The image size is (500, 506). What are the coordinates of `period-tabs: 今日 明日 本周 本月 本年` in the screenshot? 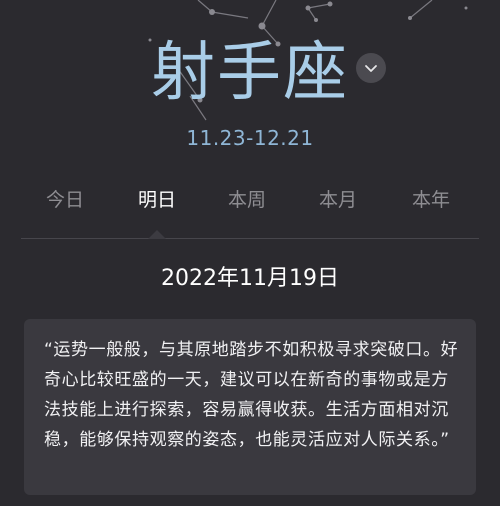 It's located at (250, 210).